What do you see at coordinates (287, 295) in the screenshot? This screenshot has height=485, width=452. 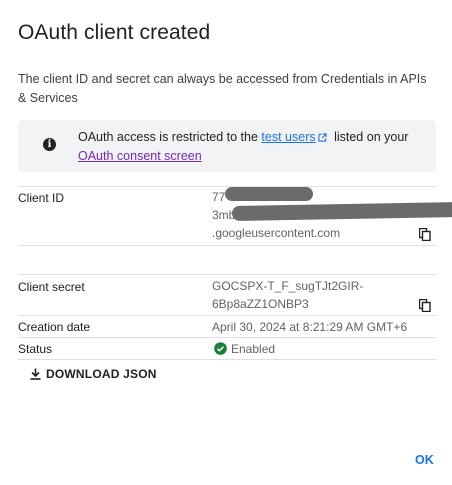 I see `client-secret-value: GOCSPX-T_F_sugTJt2GIR- 6Bp8aZZ1ONBP3` at bounding box center [287, 295].